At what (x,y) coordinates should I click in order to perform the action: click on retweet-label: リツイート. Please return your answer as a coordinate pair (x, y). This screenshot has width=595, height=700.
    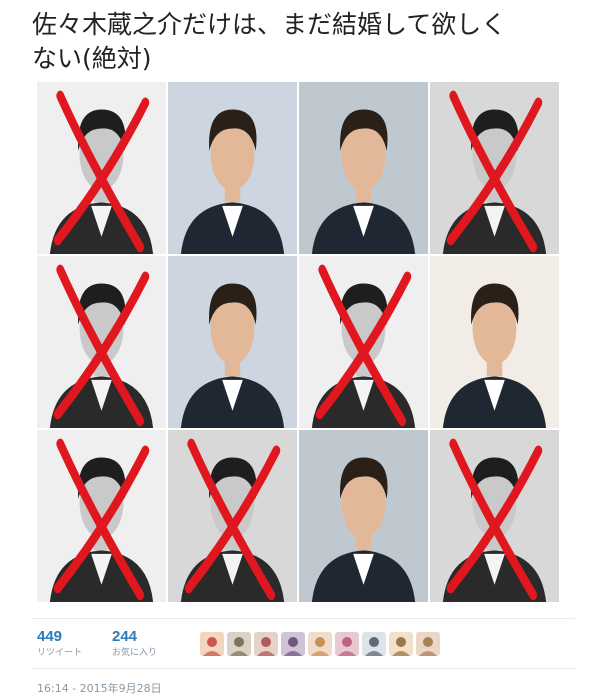
    Looking at the image, I should click on (60, 653).